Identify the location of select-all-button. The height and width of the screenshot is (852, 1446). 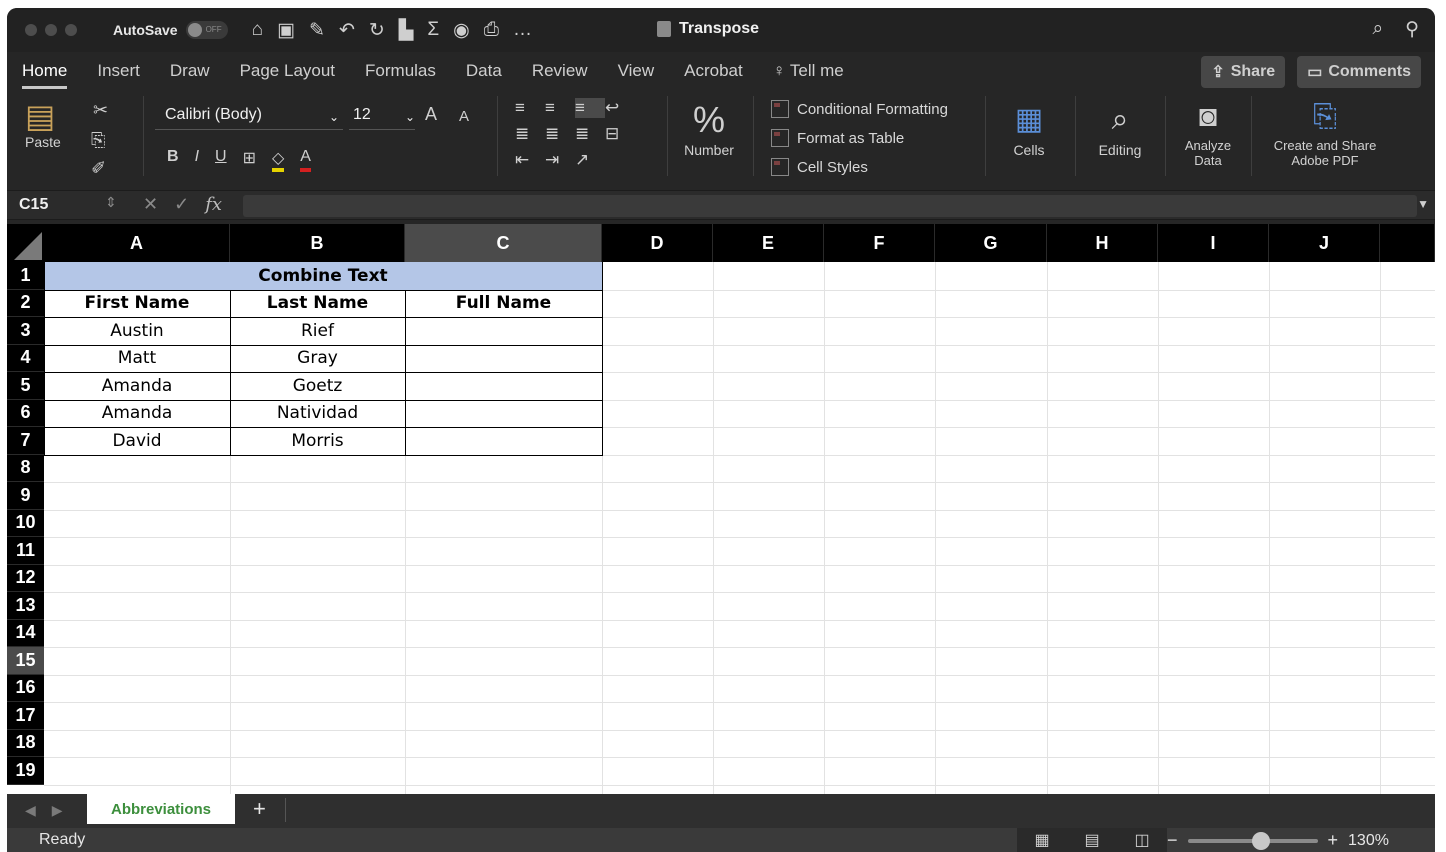
(25, 243).